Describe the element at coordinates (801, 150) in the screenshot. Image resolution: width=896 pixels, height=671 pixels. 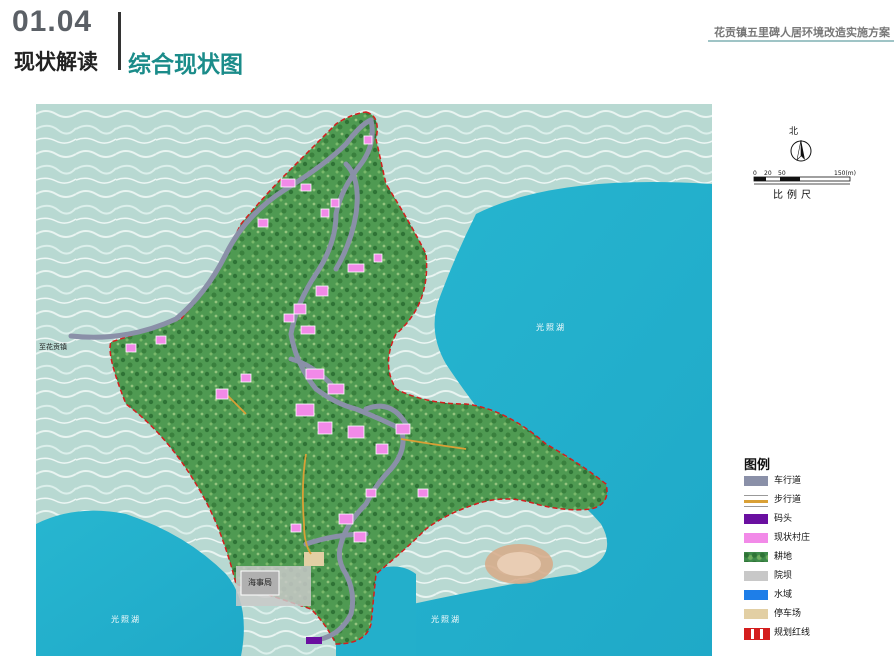
I see `north-arrow-icon` at that location.